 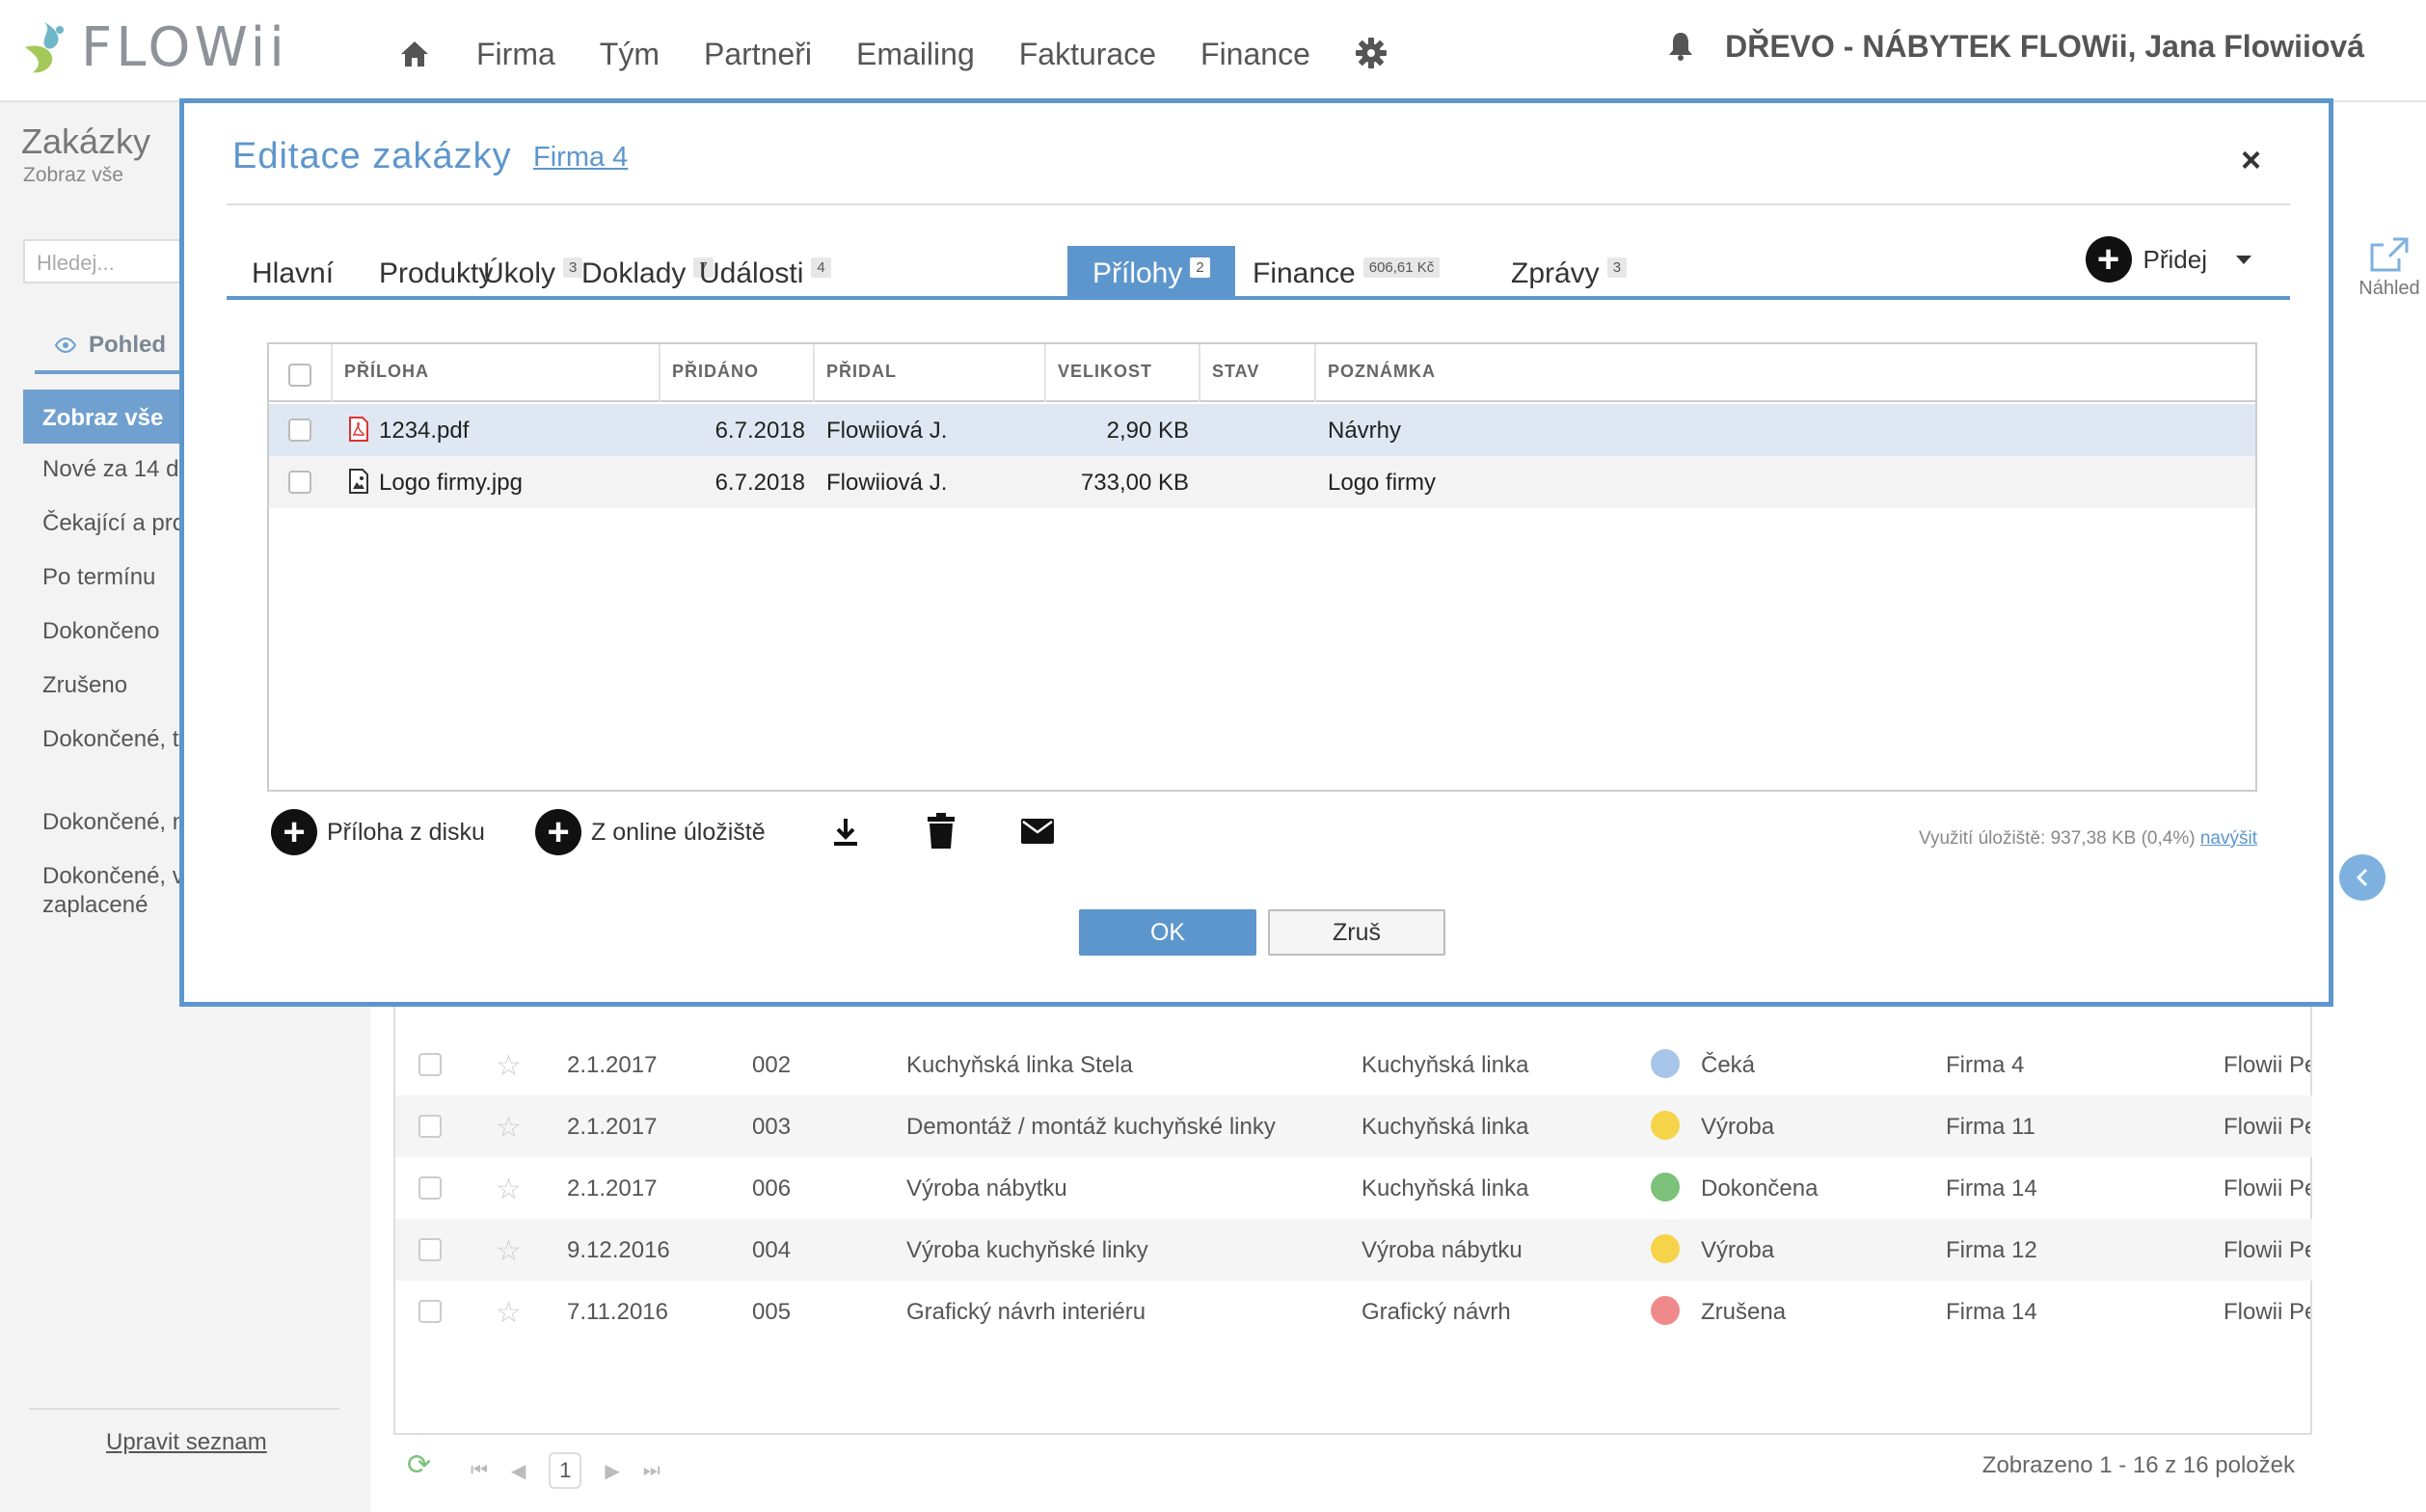 I want to click on preview-button: Náhled, so click(x=2389, y=268).